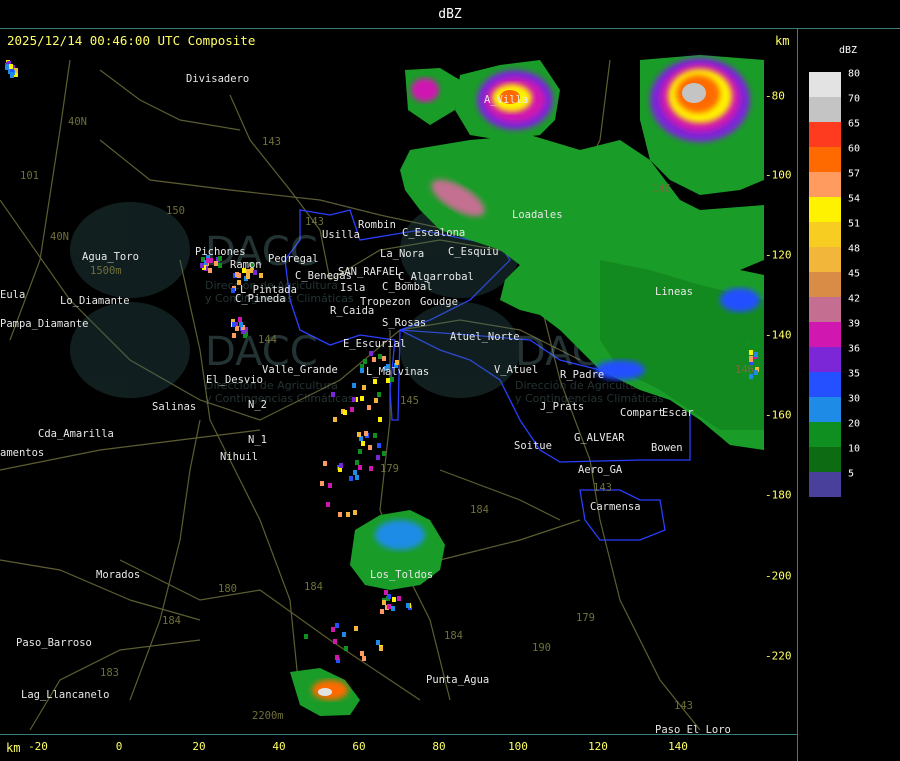  Describe the element at coordinates (404, 323) in the screenshot. I see `place-label: S_Rosas` at that location.